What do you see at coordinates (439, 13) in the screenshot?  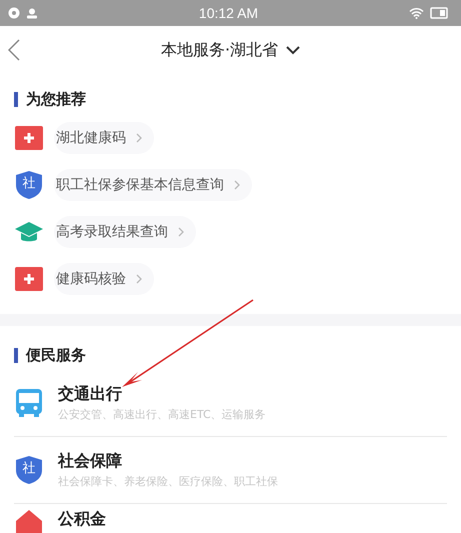 I see `battery-icon` at bounding box center [439, 13].